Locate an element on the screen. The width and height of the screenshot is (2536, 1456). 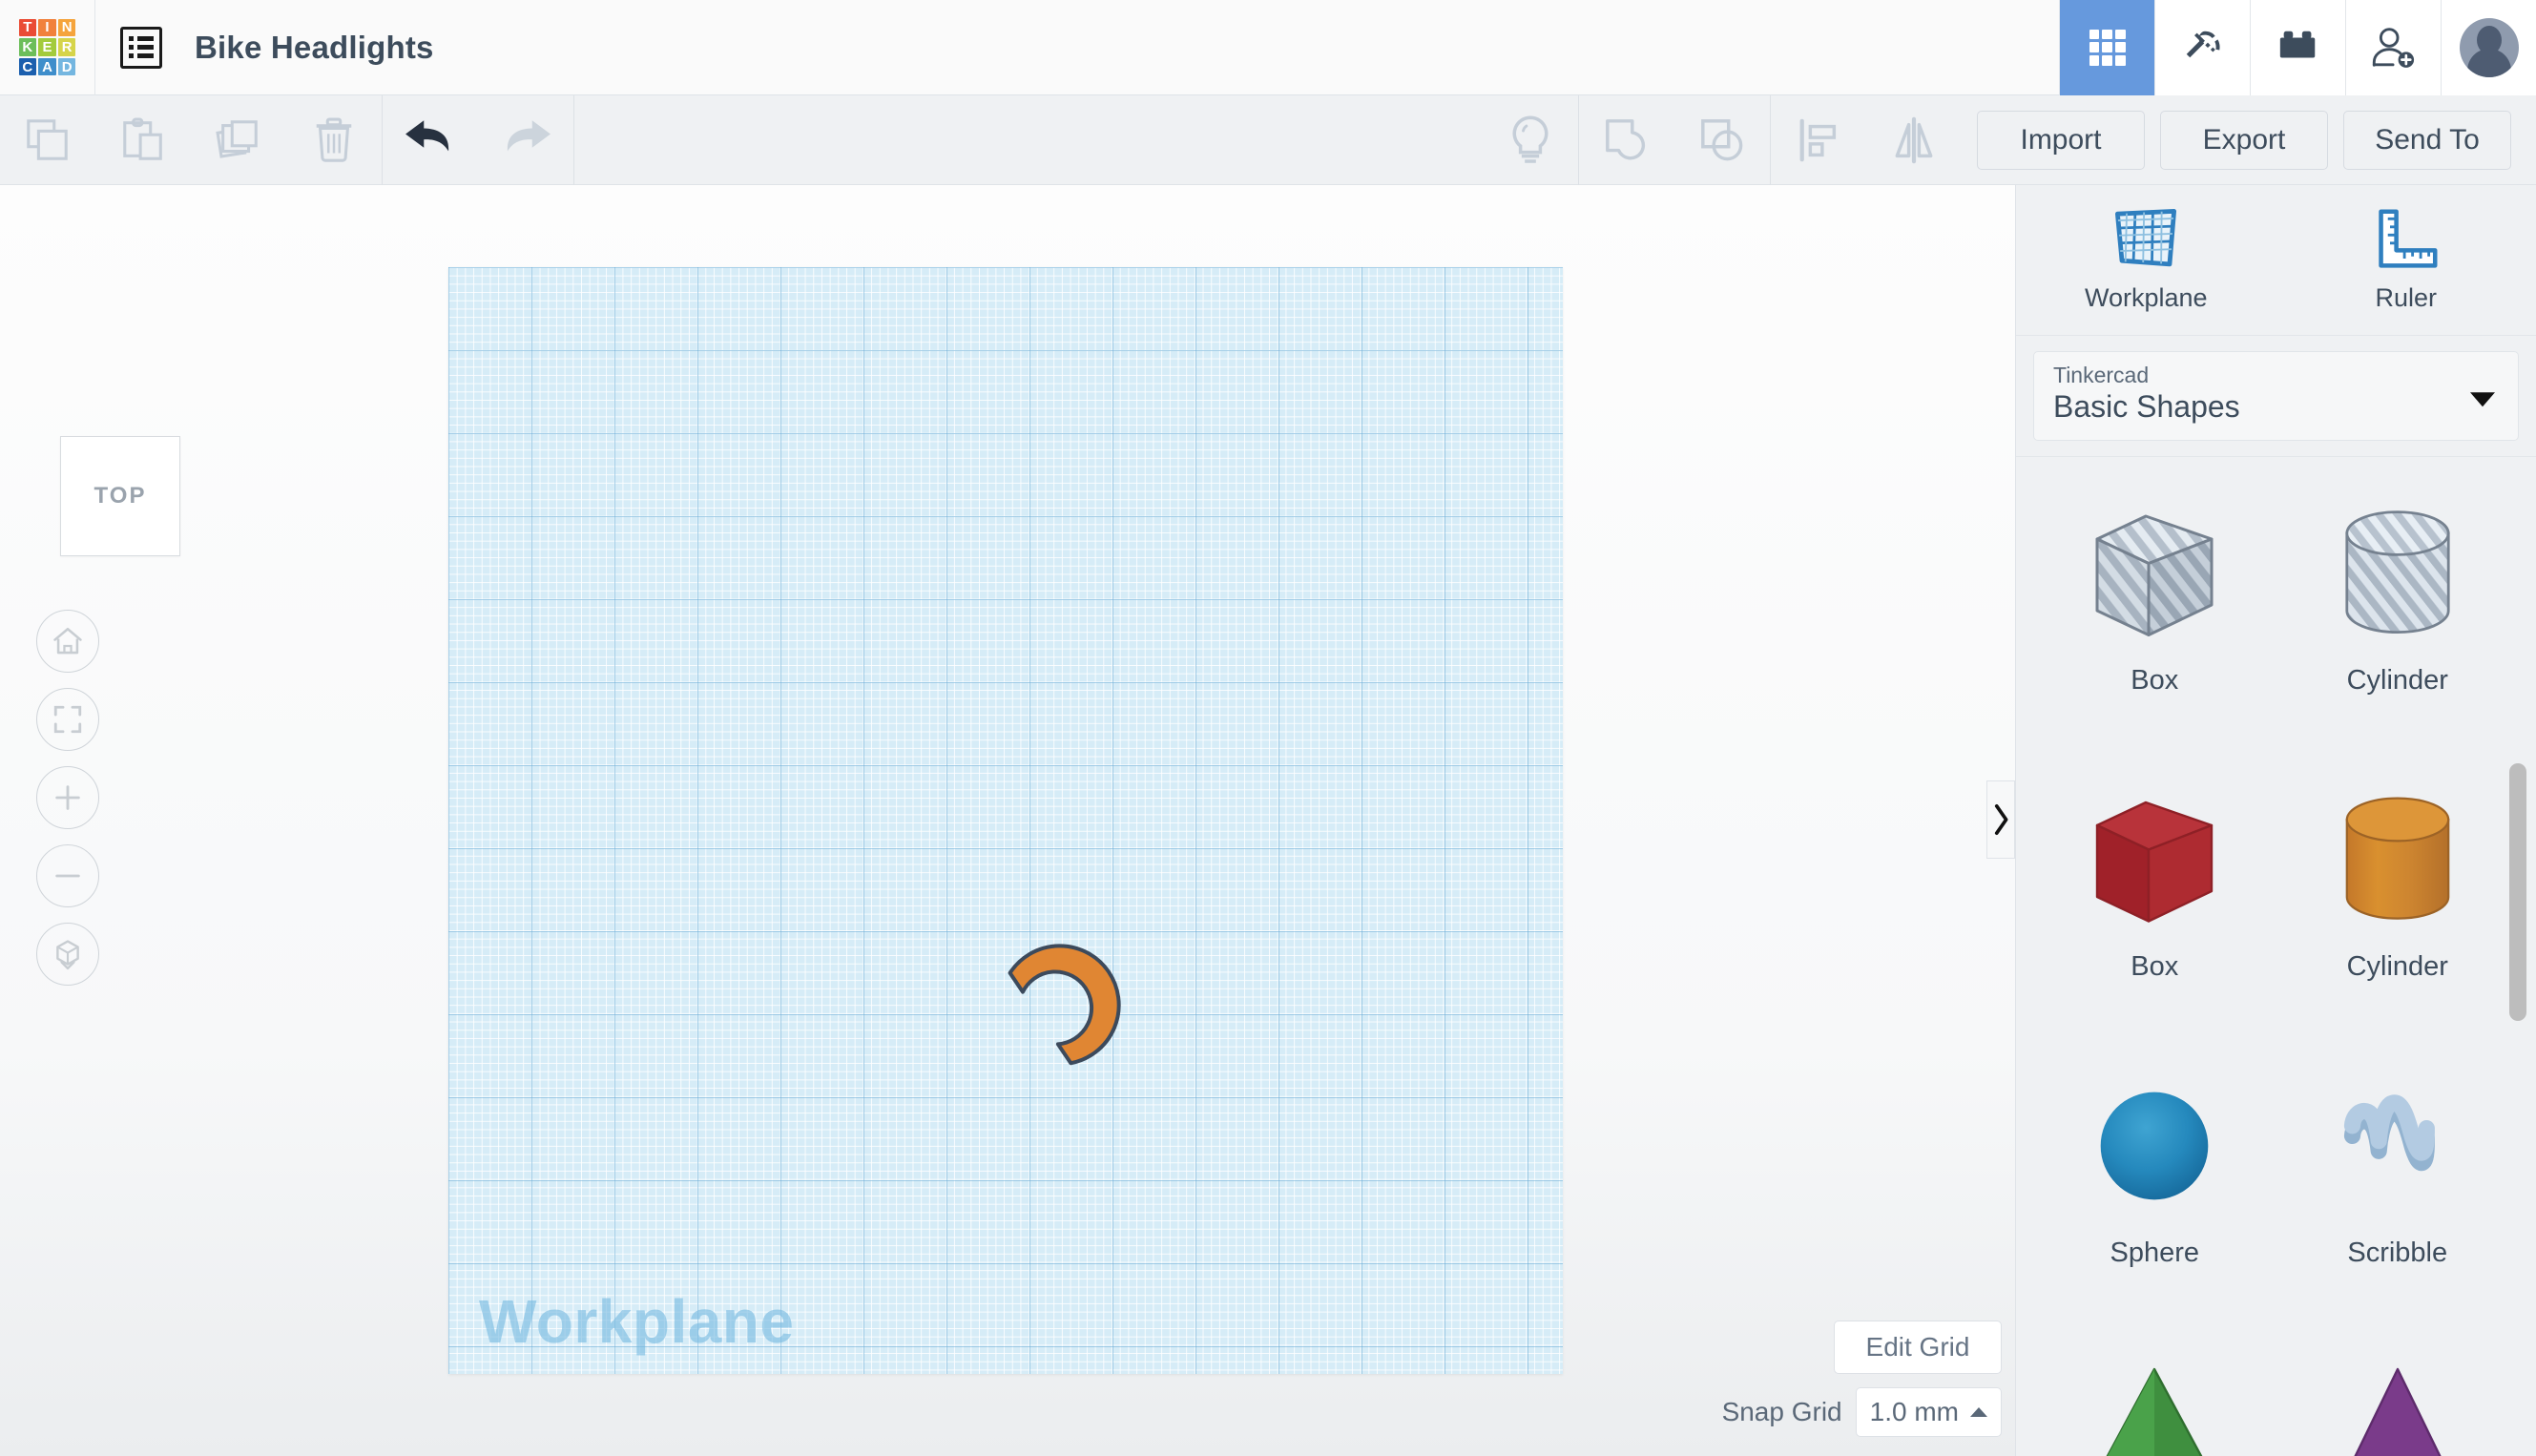
cylinder-solid-icon is located at coordinates (2398, 860).